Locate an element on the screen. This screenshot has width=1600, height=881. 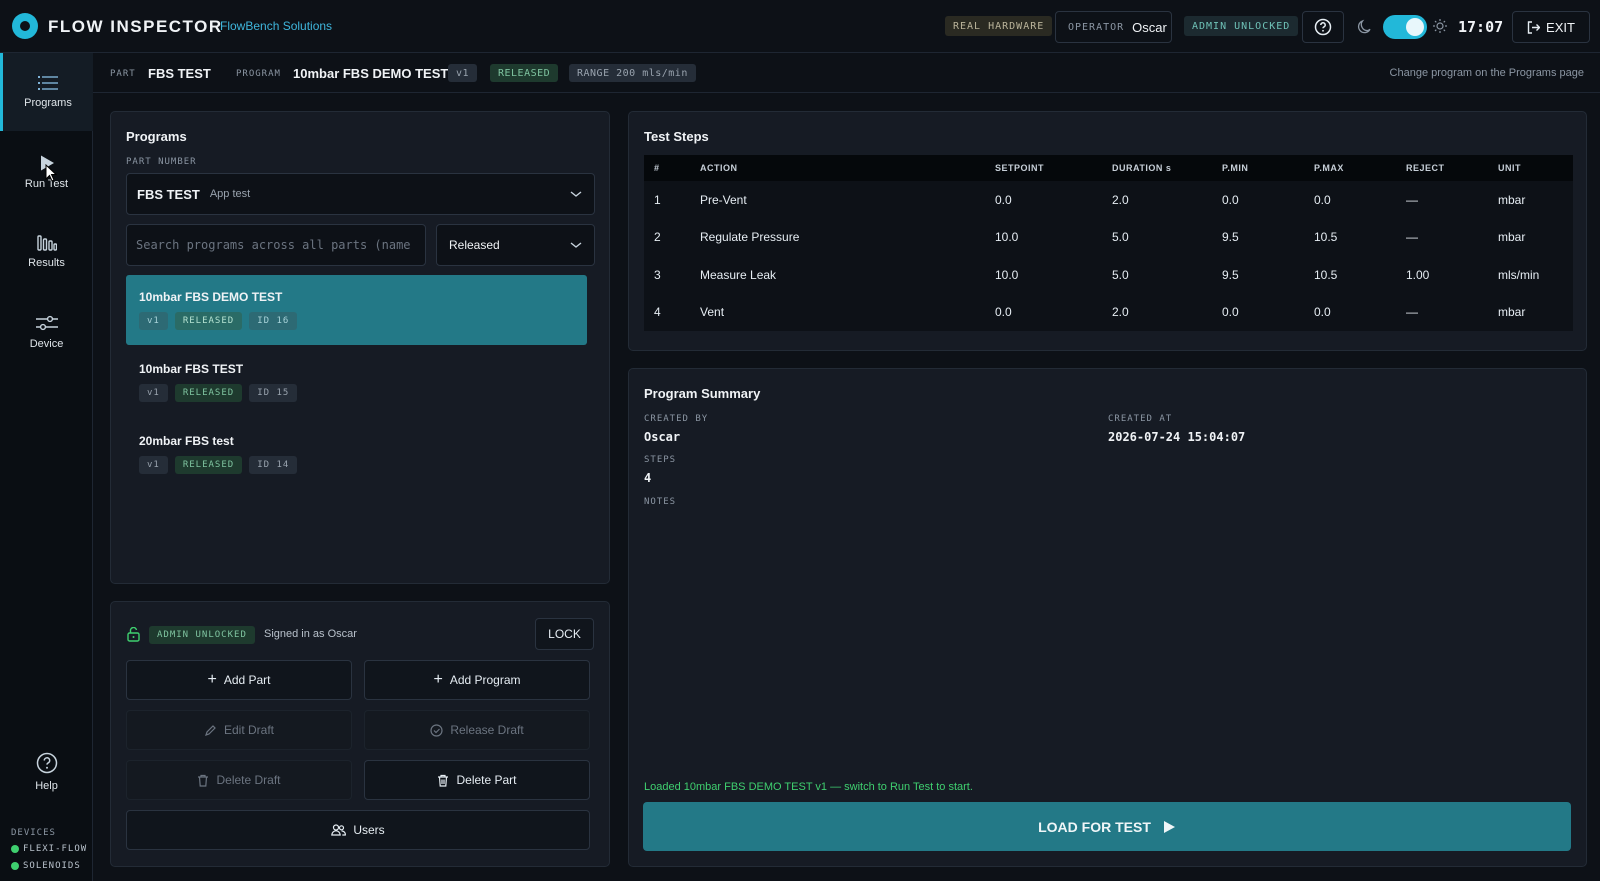
part-number-label: PART NUMBER is located at coordinates (161, 162).